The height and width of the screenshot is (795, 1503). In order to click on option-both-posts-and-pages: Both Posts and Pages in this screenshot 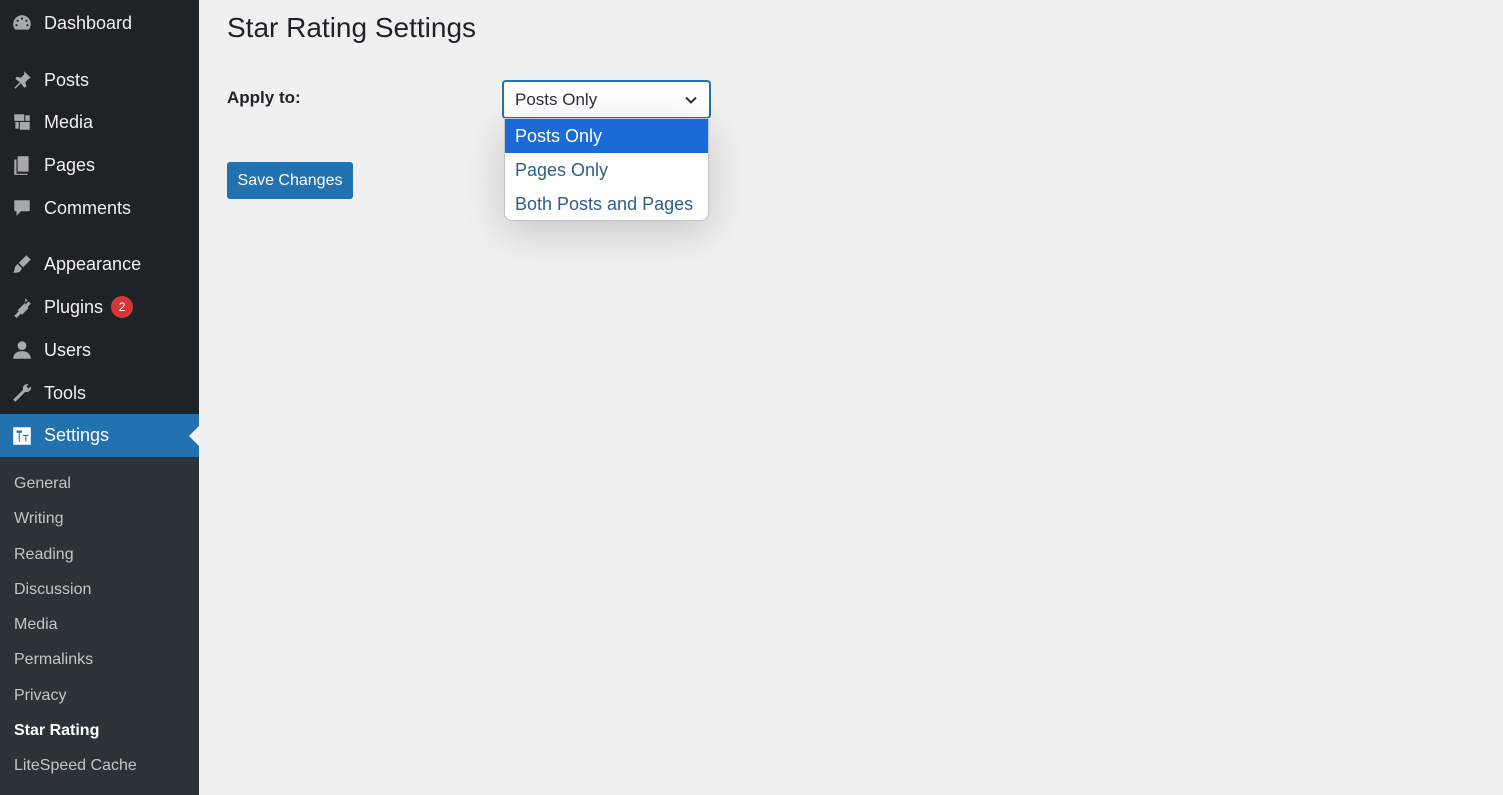, I will do `click(606, 203)`.